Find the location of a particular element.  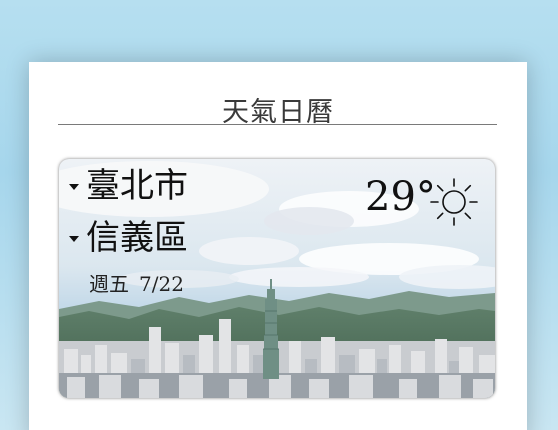

city-selector: 臺北市 is located at coordinates (128, 186).